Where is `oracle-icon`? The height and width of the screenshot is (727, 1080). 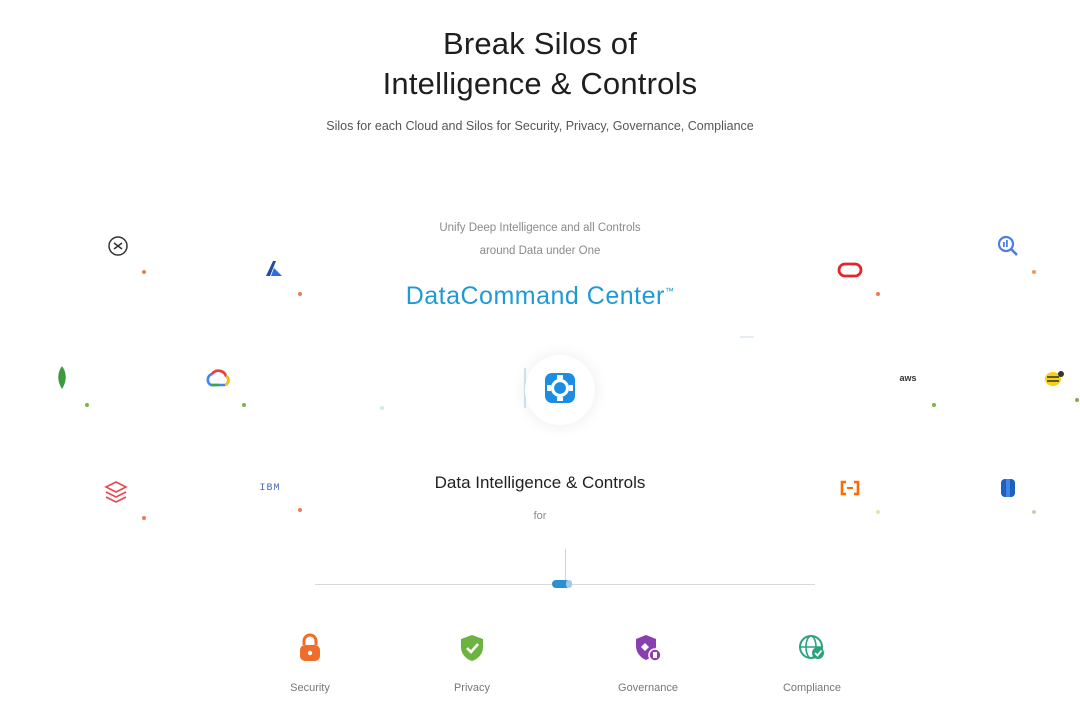
oracle-icon is located at coordinates (850, 270).